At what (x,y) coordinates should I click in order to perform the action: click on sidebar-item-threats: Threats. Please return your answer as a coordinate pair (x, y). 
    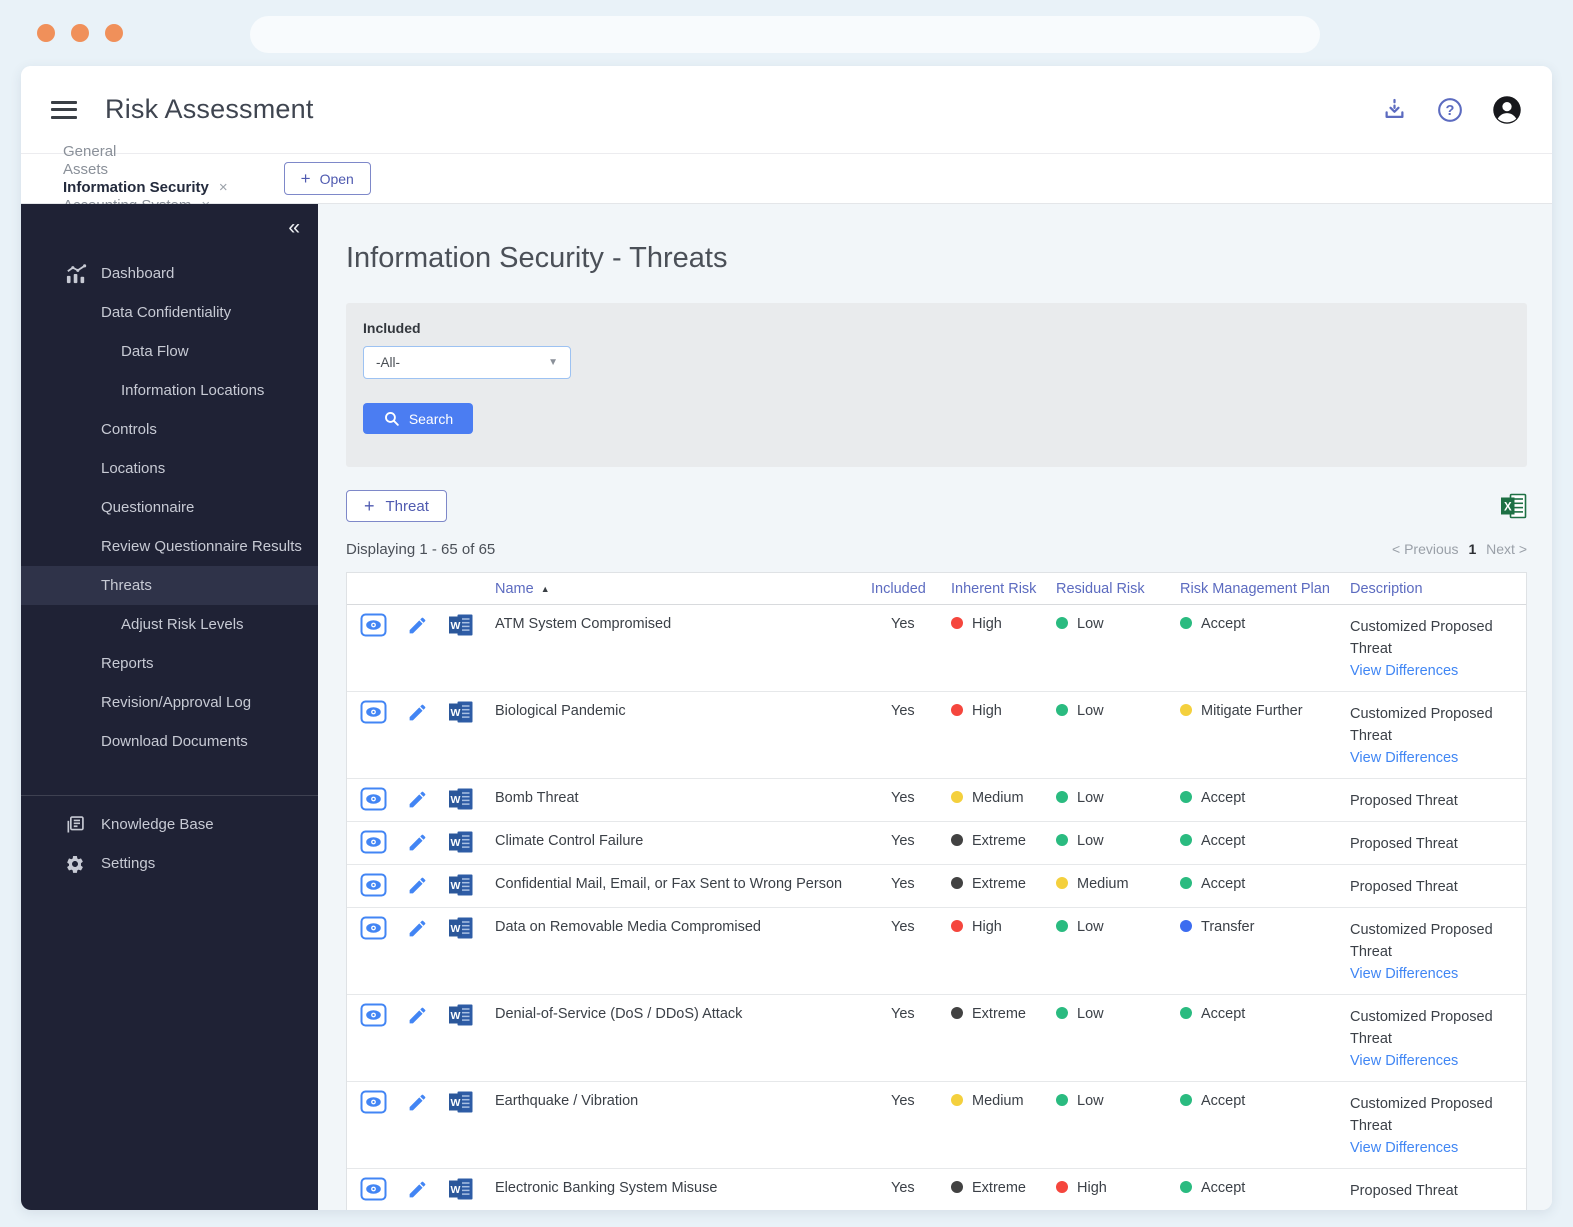
    Looking at the image, I should click on (169, 585).